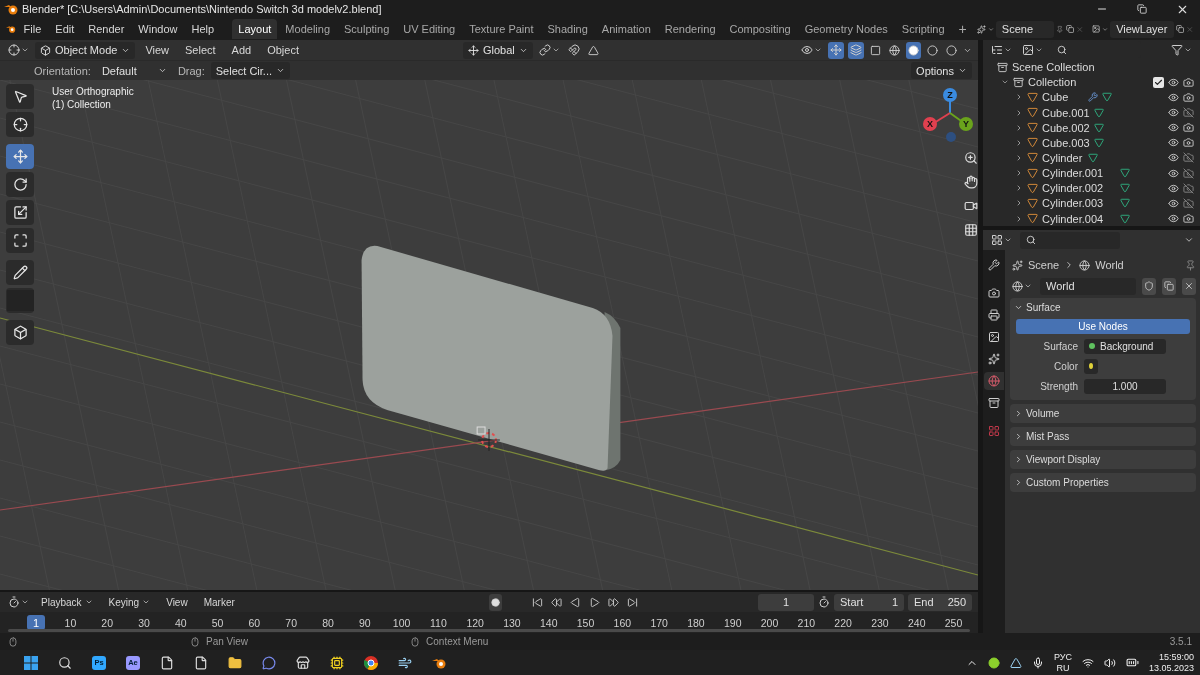 This screenshot has width=1200, height=675. I want to click on strength-field: 1.000, so click(1125, 386).